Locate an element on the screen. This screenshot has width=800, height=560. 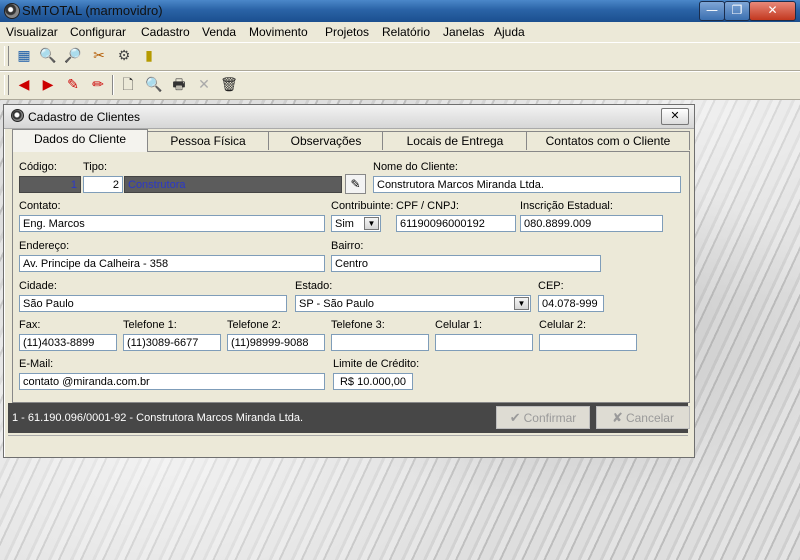
new-document-icon: 🗋 is located at coordinates (128, 85).